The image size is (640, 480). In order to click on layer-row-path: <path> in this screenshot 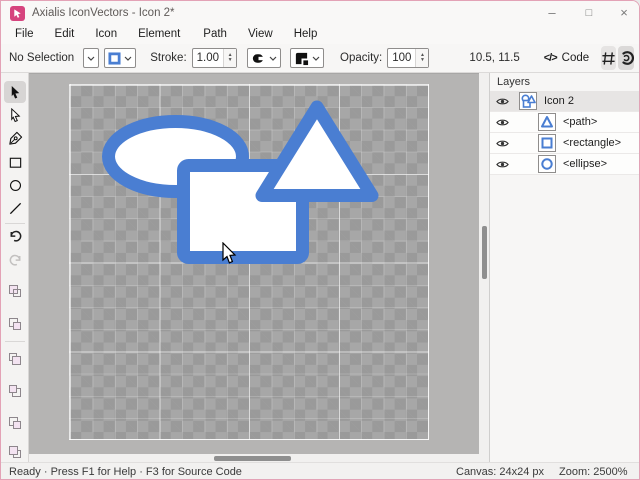, I will do `click(564, 122)`.